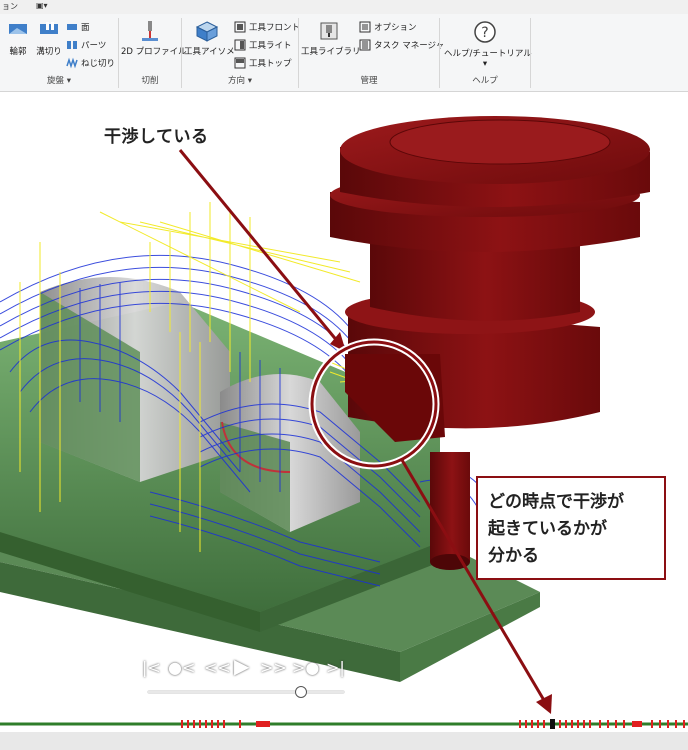 Image resolution: width=688 pixels, height=750 pixels. Describe the element at coordinates (10, 6) in the screenshot. I see `tab-fragment: ョン` at that location.